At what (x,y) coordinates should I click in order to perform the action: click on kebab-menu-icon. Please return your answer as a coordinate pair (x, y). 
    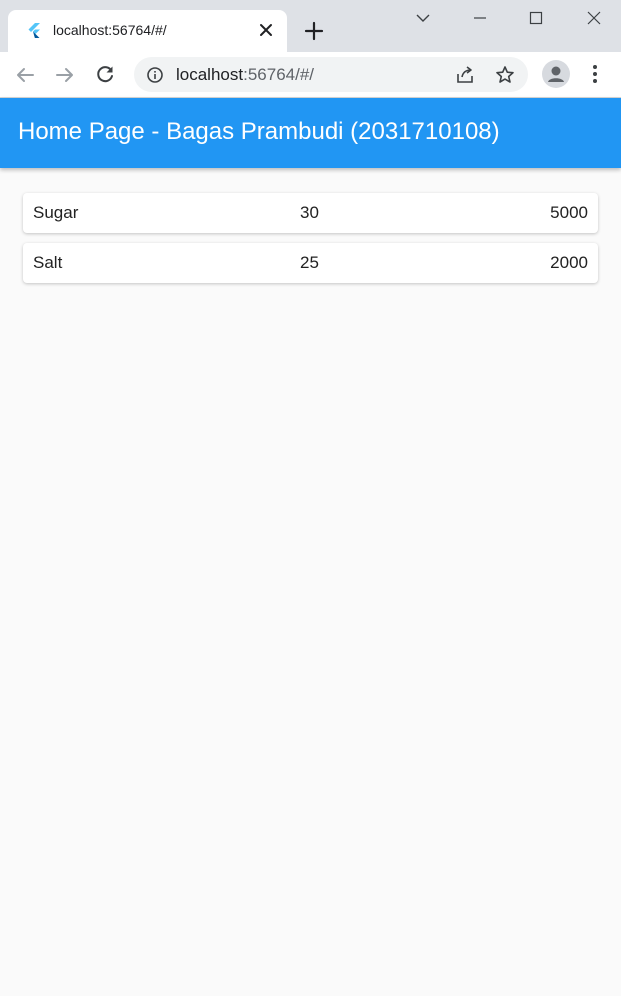
    Looking at the image, I should click on (595, 74).